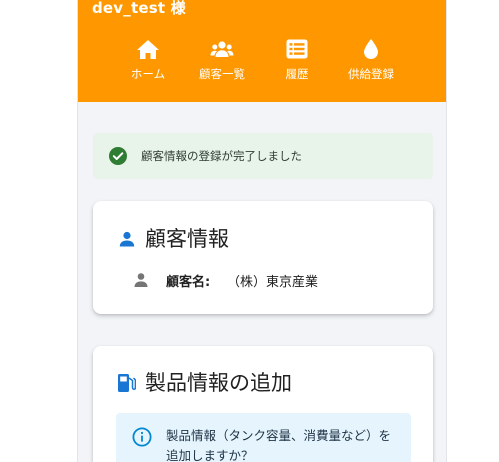  I want to click on nav-history: 履歴, so click(297, 62).